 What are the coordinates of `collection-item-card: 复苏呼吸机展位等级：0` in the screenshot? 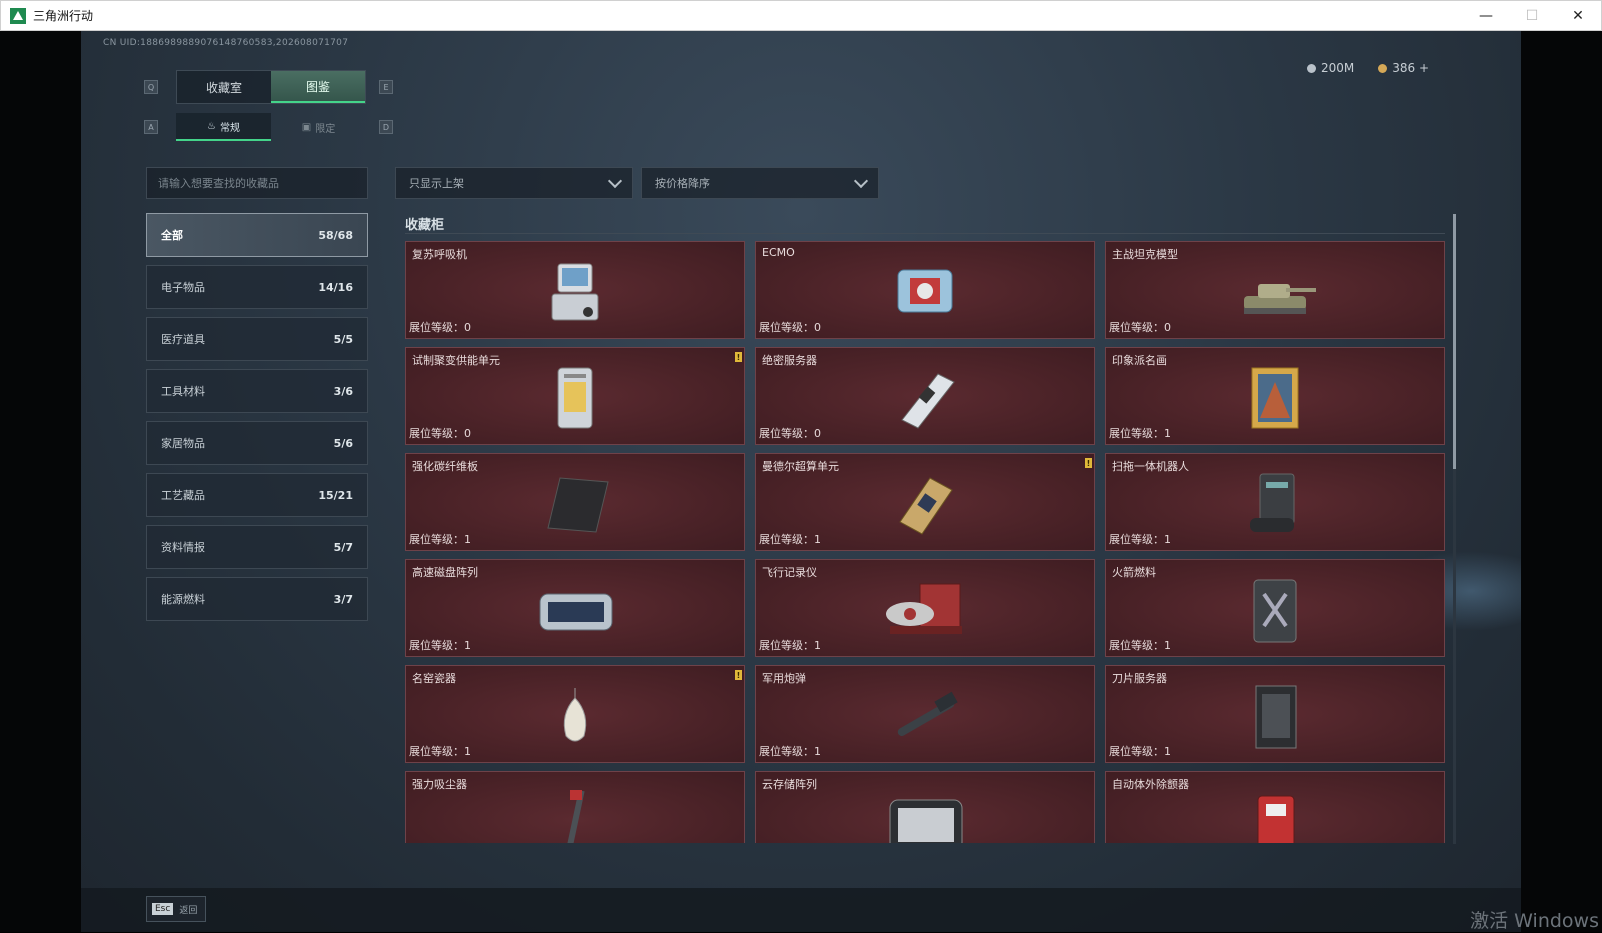 It's located at (575, 290).